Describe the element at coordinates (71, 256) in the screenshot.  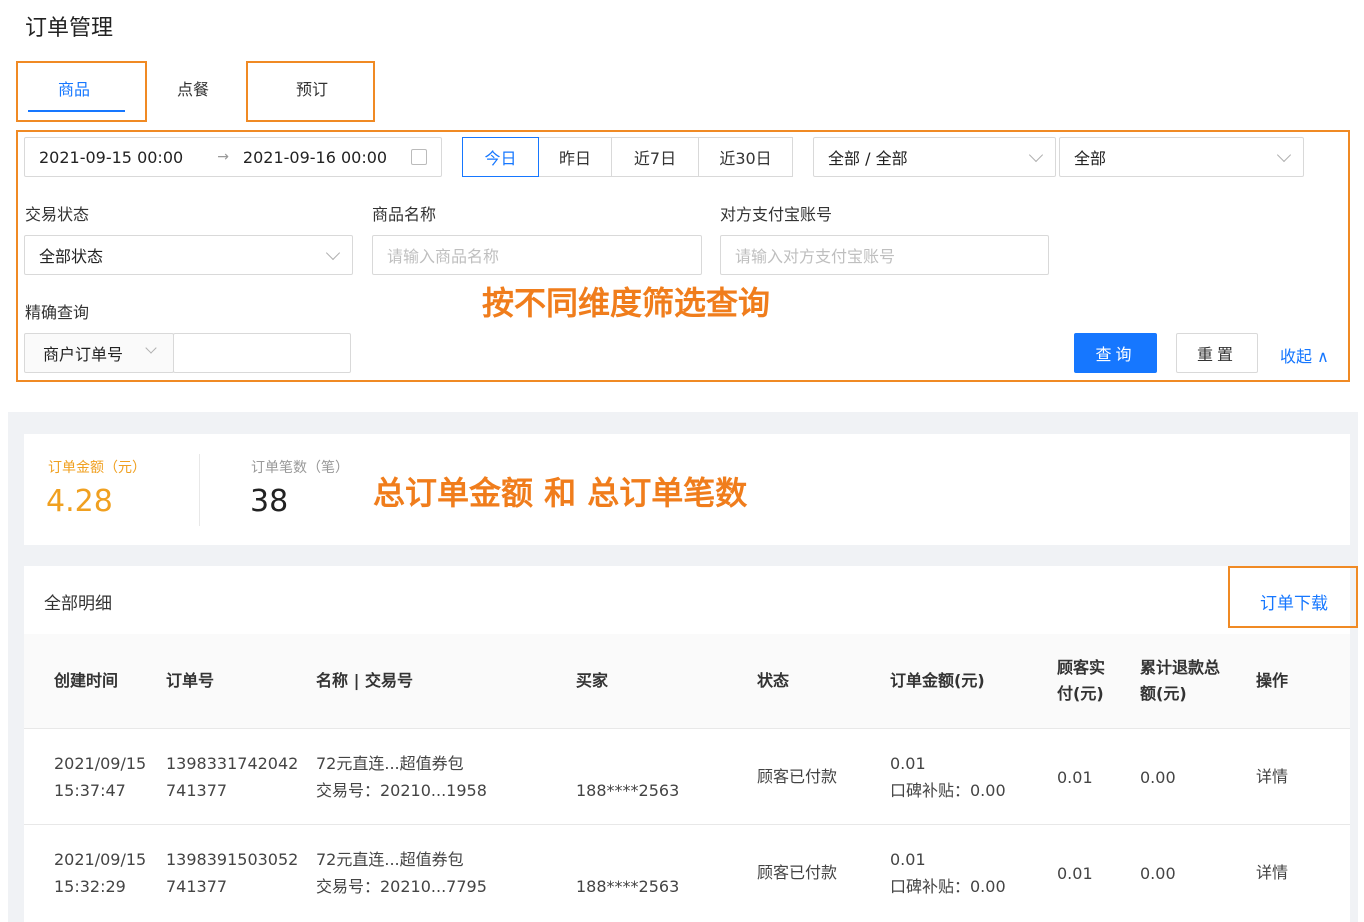
I see `trade-status-value: 全部状态` at that location.